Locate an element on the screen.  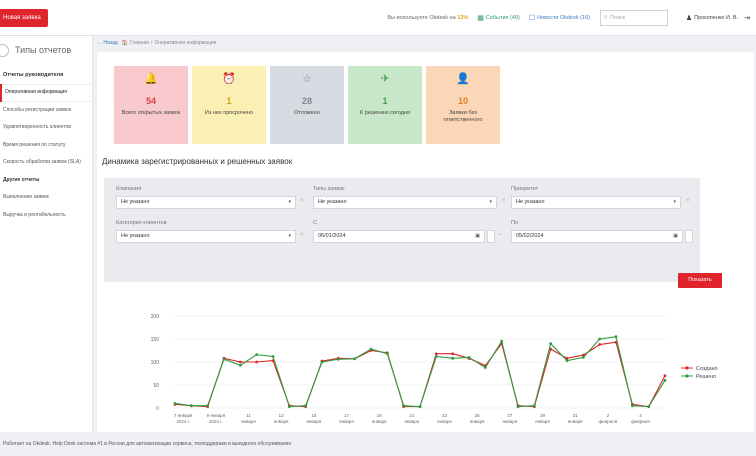
card-overdue: ⏰ 1 Из них просрочено is located at coordinates (229, 105).